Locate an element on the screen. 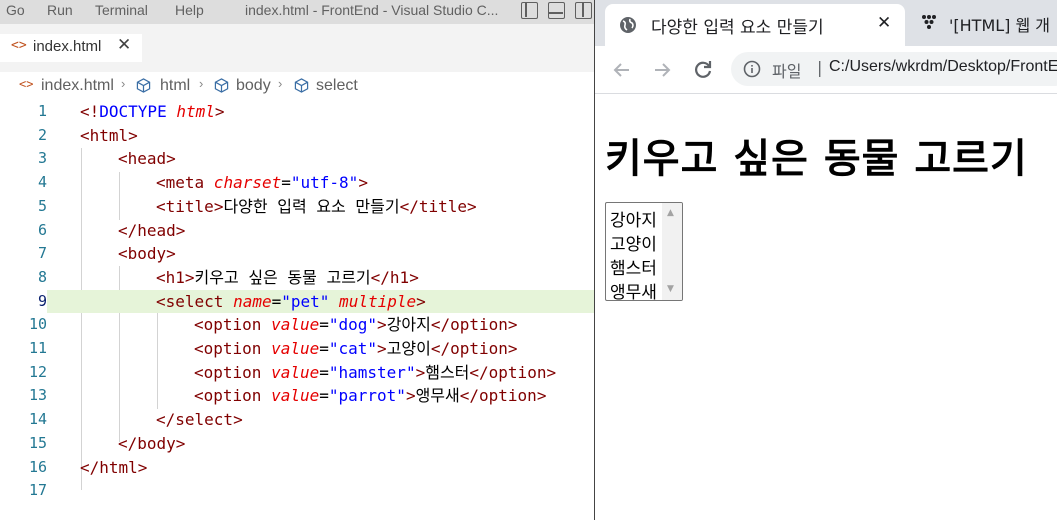 The height and width of the screenshot is (520, 1057). select-option-parrot: 앵무새 is located at coordinates (633, 289).